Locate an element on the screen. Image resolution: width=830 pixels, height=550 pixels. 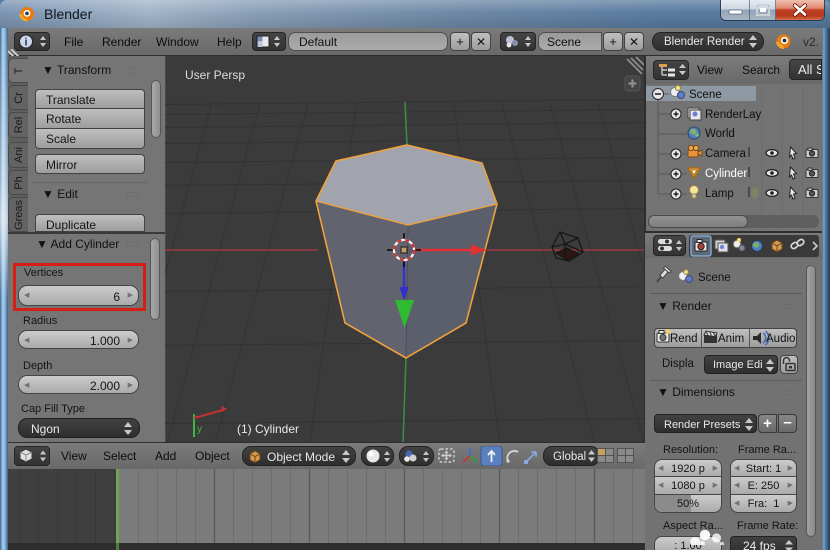
svg-text: World is located at coordinates (720, 134).